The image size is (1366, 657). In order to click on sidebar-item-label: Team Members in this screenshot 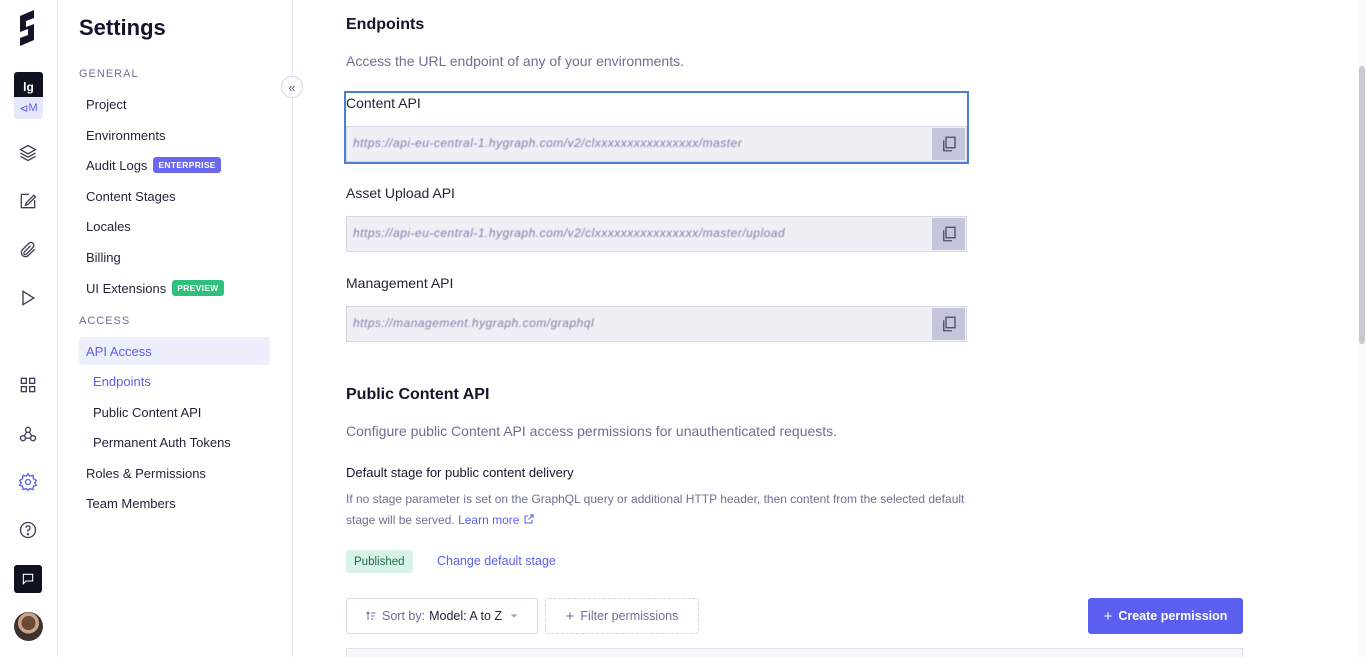, I will do `click(131, 503)`.